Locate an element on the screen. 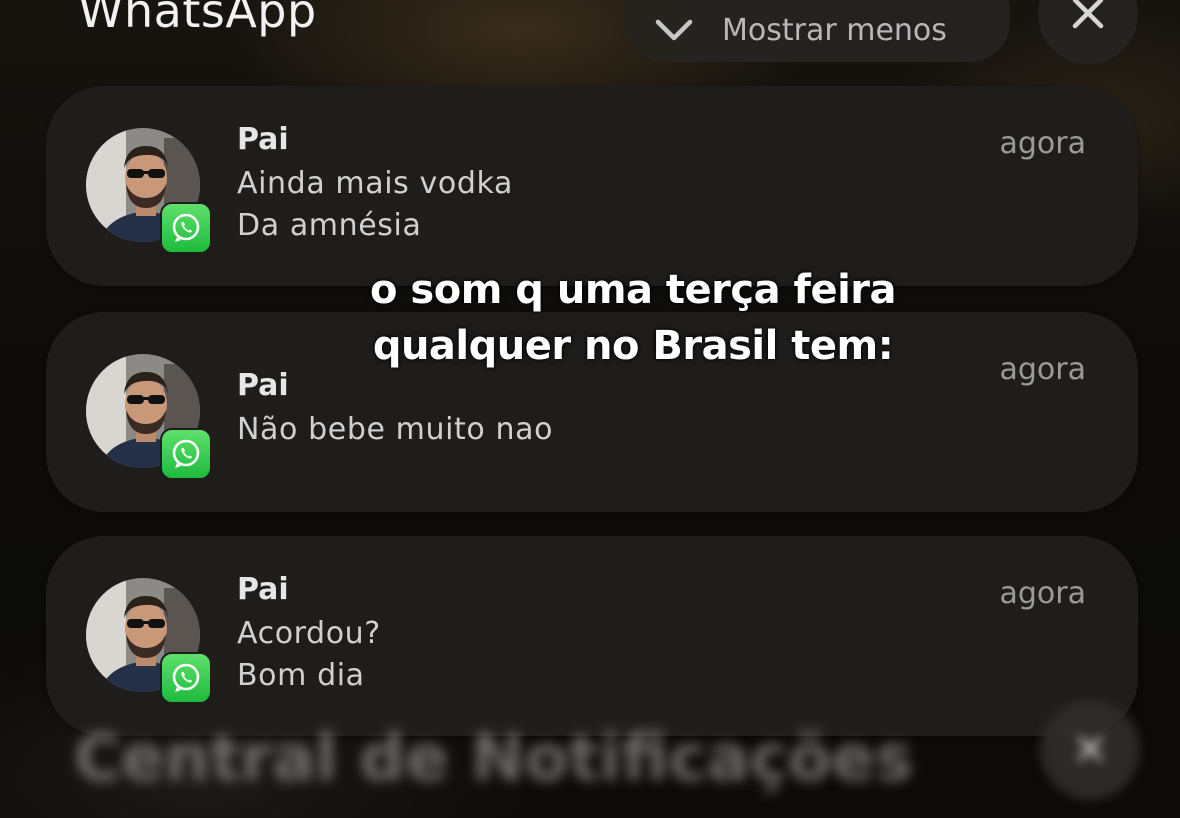 This screenshot has width=1180, height=818. show-less-button: Mostrar menos is located at coordinates (817, 31).